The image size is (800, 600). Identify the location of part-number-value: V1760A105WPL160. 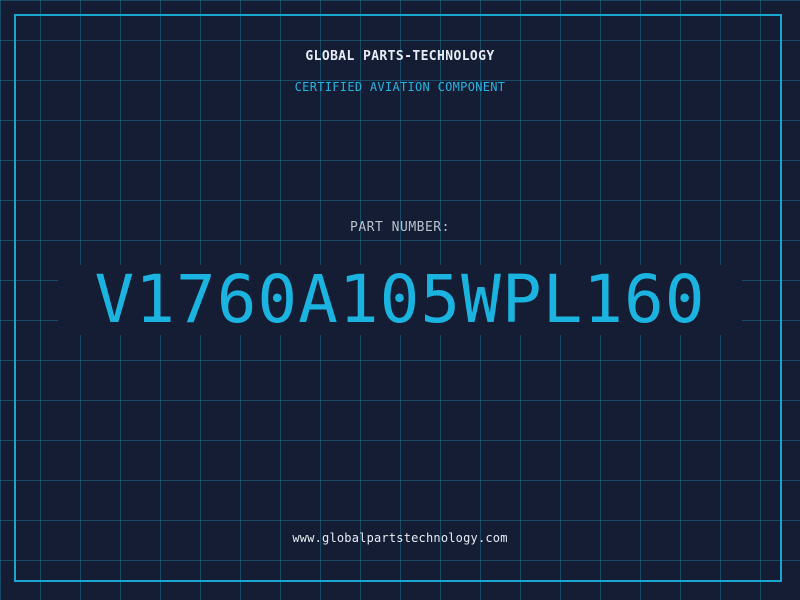
(400, 300).